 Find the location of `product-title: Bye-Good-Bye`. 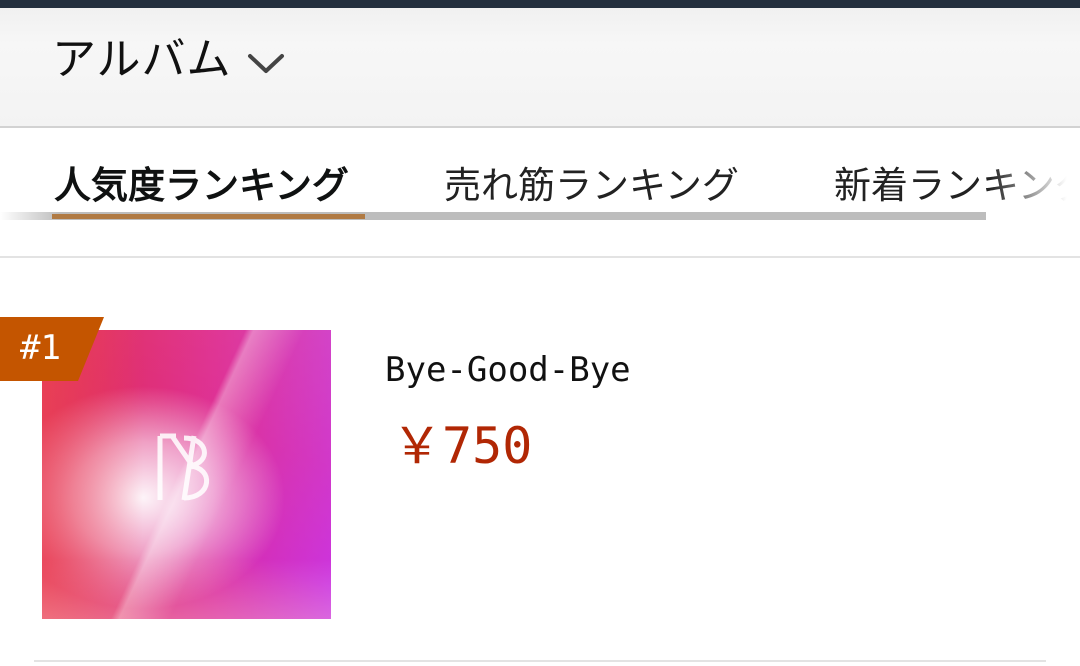

product-title: Bye-Good-Bye is located at coordinates (508, 370).